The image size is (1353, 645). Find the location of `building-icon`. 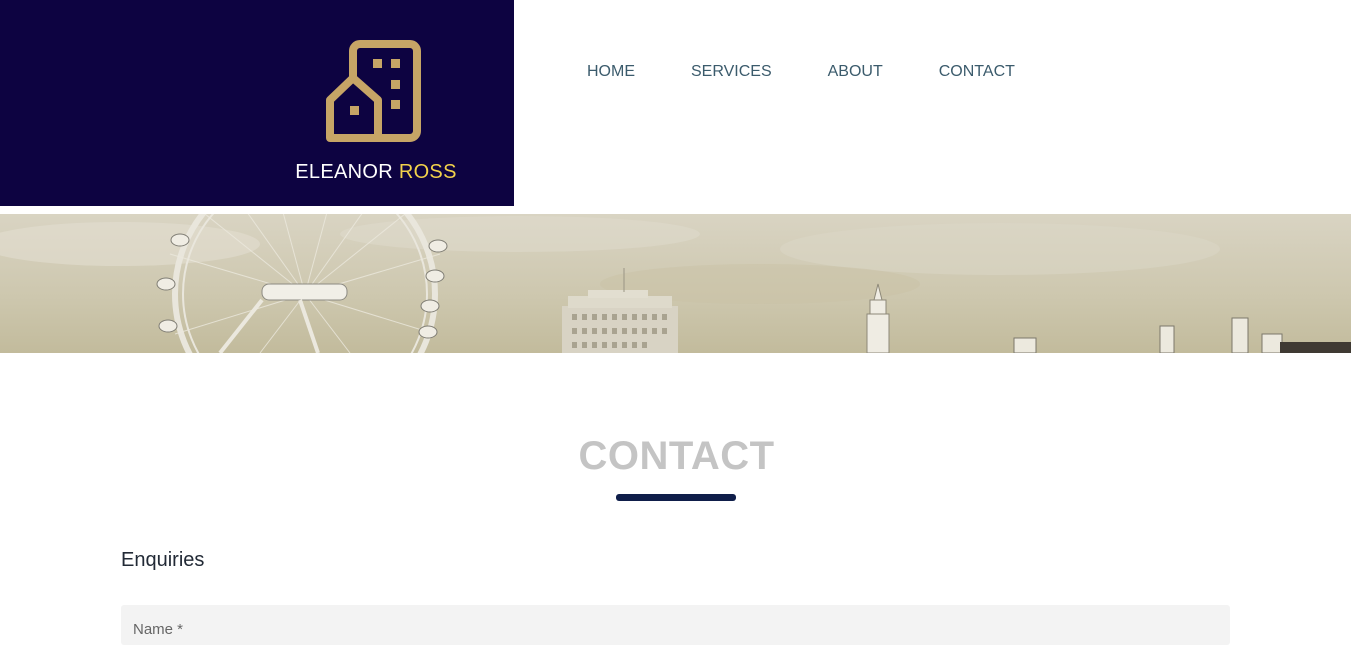

building-icon is located at coordinates (373, 91).